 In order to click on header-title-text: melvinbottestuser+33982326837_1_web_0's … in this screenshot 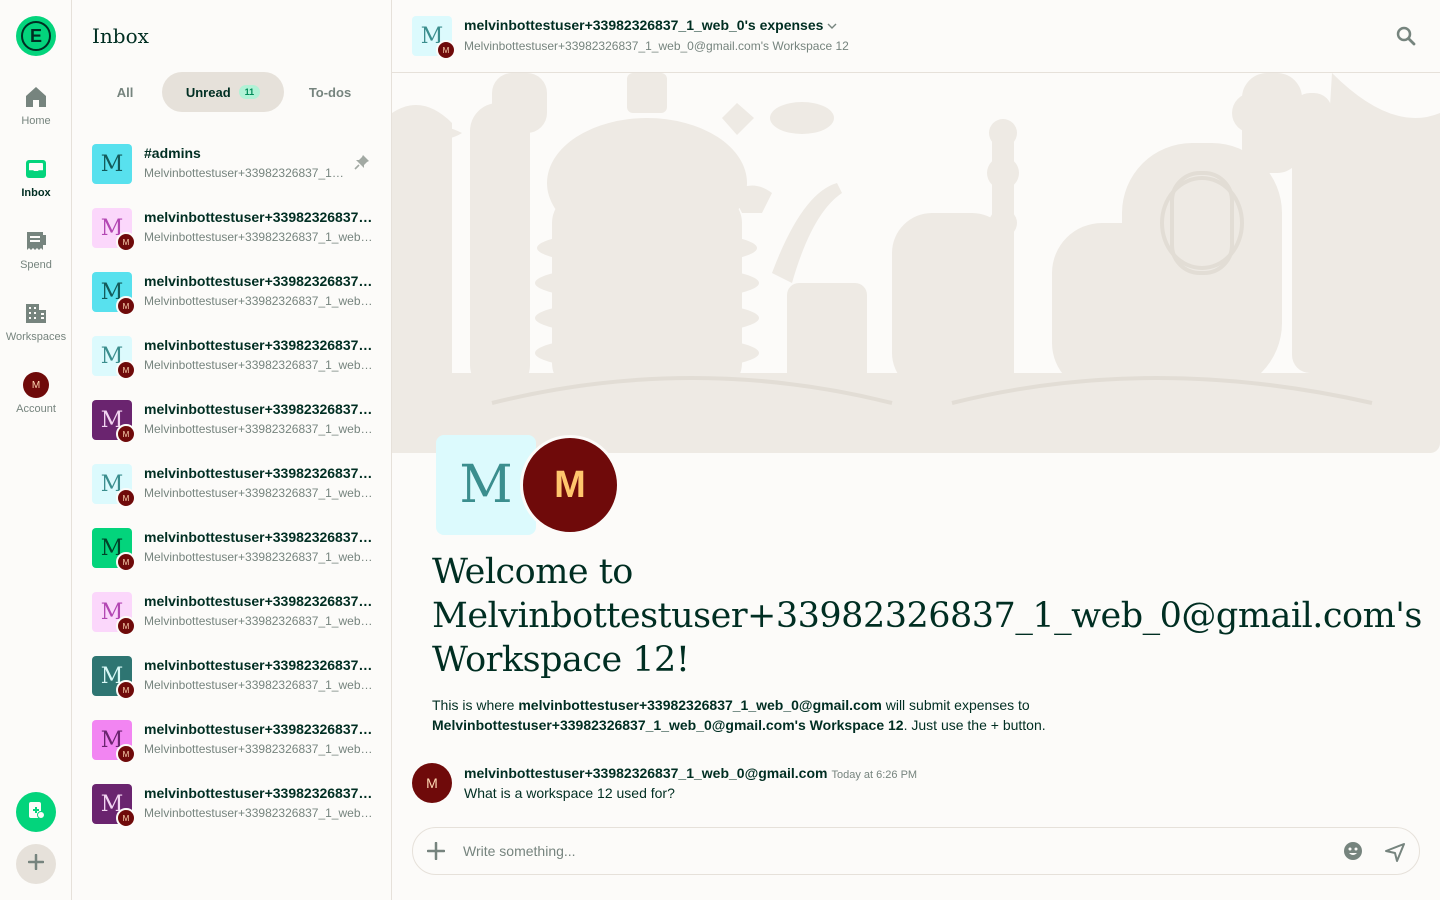, I will do `click(644, 25)`.